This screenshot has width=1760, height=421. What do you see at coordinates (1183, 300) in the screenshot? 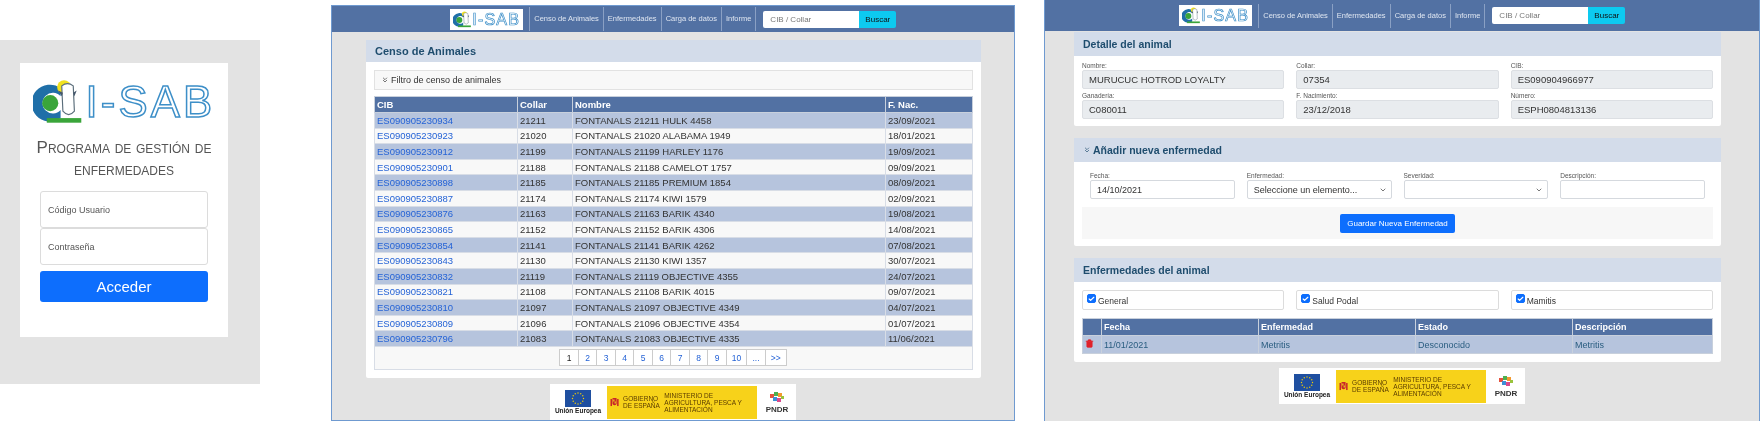
I see `filter-checkbox: General` at bounding box center [1183, 300].